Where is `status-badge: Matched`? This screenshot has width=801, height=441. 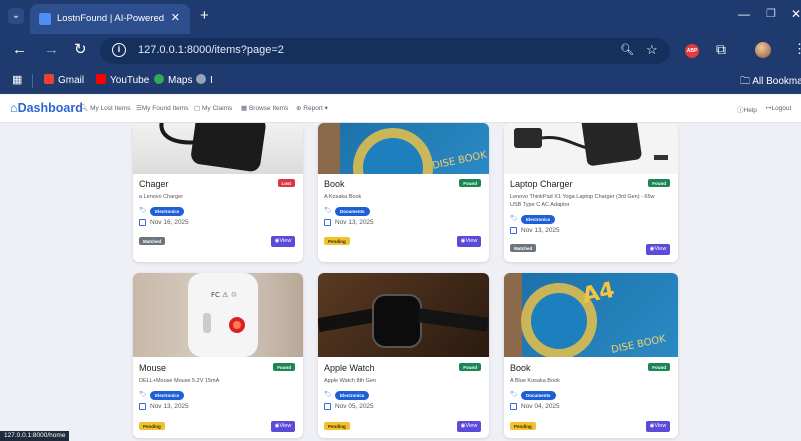
status-badge: Matched is located at coordinates (523, 248).